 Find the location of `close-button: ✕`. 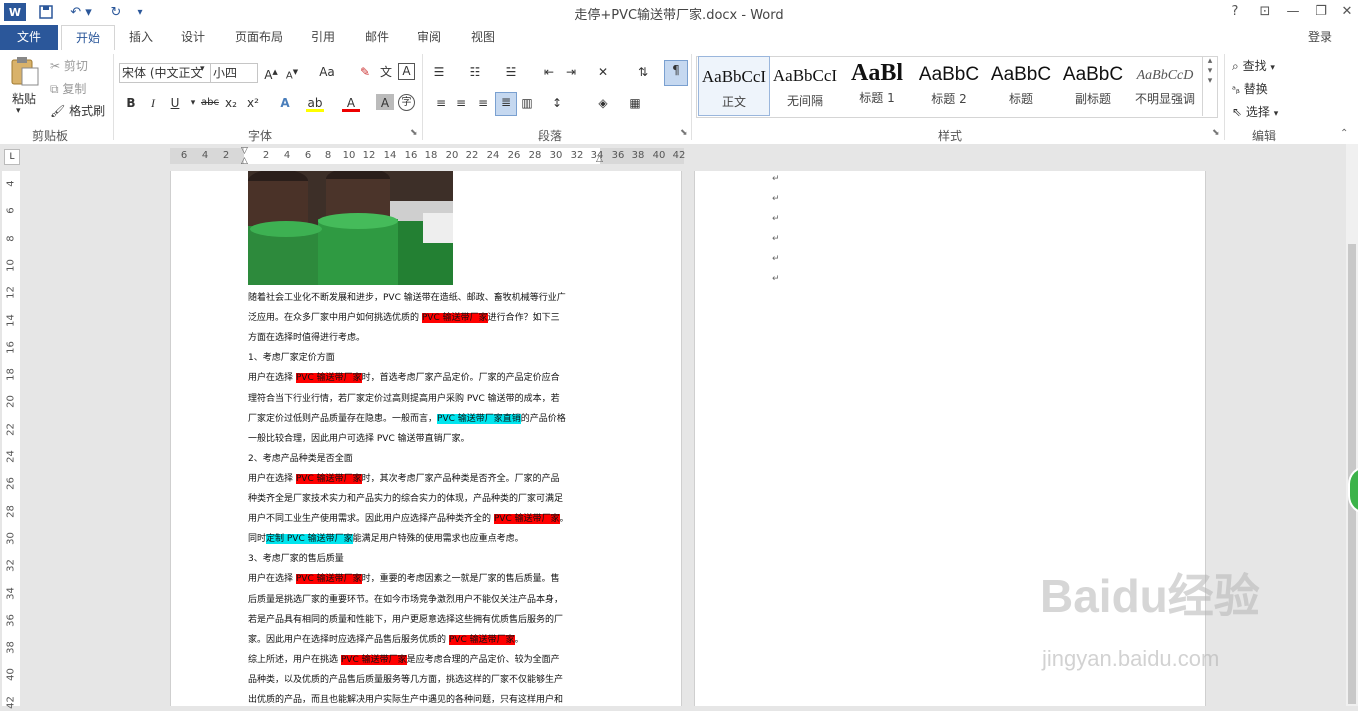

close-button: ✕ is located at coordinates (1346, 12).